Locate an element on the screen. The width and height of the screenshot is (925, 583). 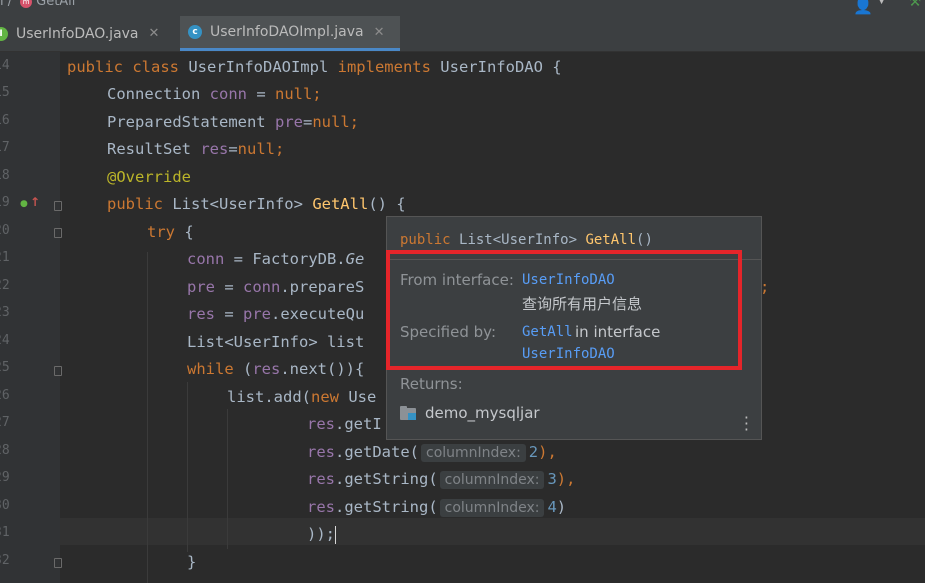
code-line-27: res.getI is located at coordinates (344, 424).